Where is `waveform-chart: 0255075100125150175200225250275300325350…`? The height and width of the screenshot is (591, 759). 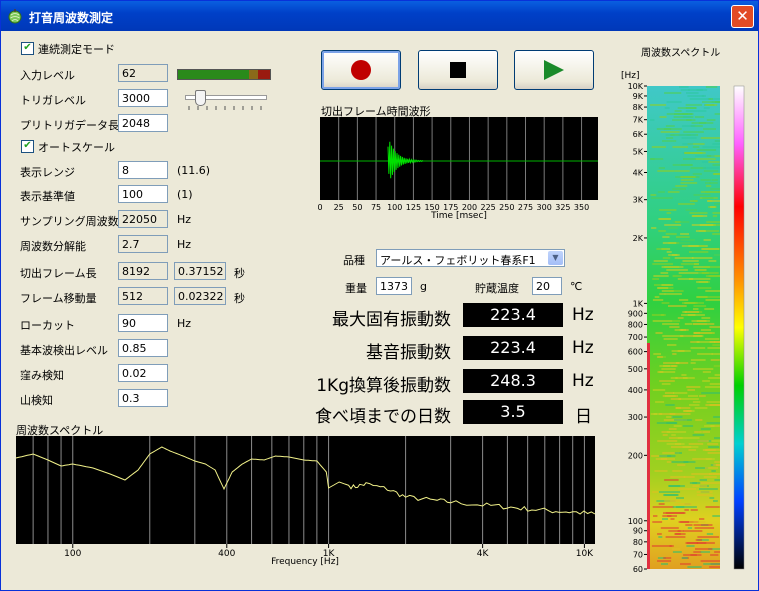
waveform-chart: 0255075100125150175200225250275300325350… is located at coordinates (458, 168).